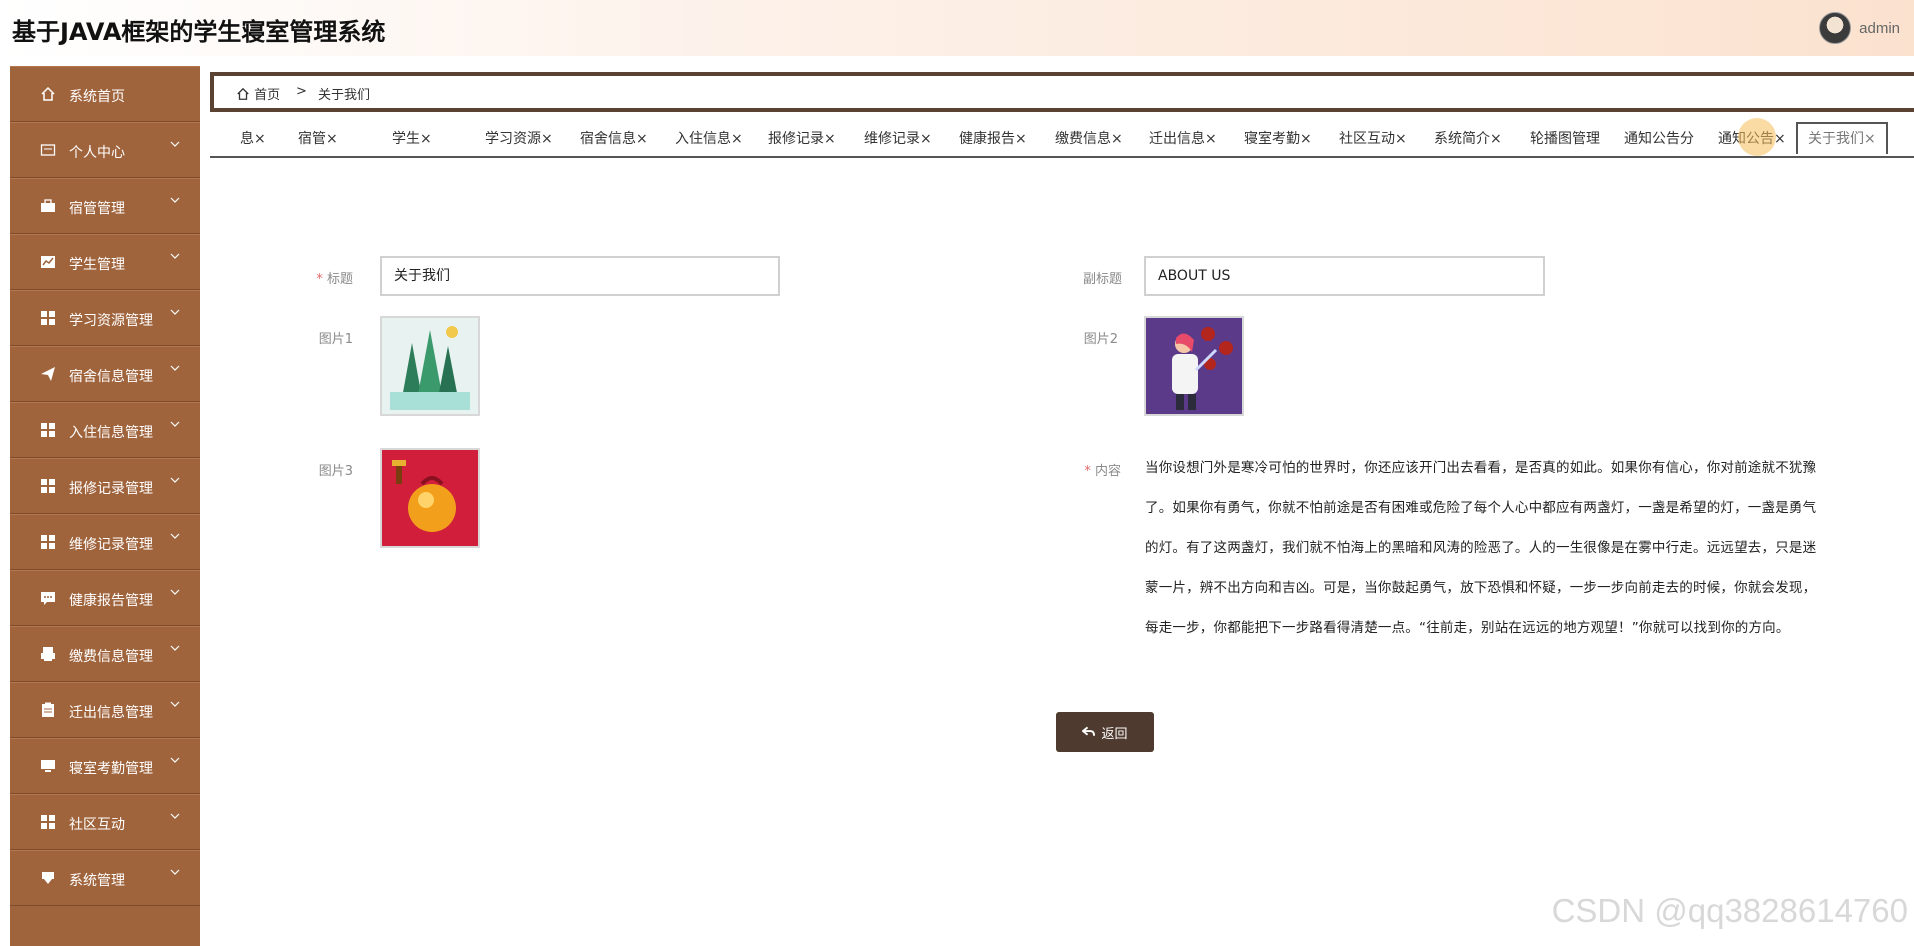 The image size is (1914, 946). Describe the element at coordinates (1102, 279) in the screenshot. I see `subtitle-label: 副标题` at that location.